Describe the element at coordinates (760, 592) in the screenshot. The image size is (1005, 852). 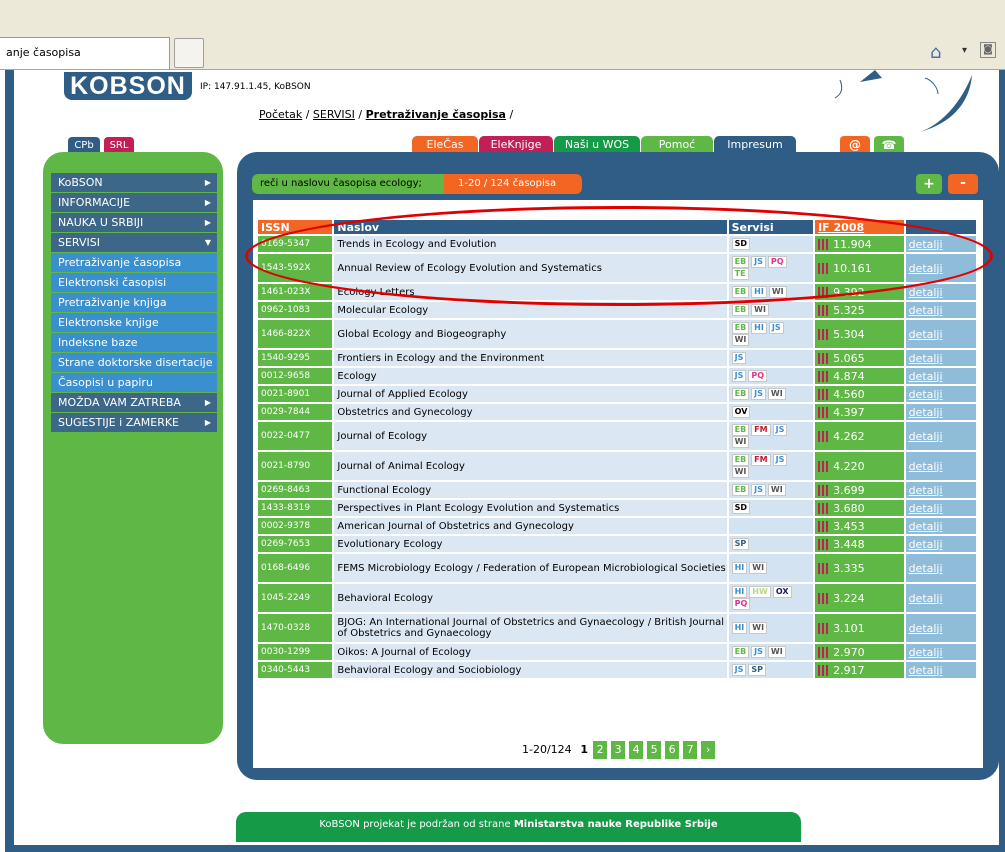
I see `service-badge: HW` at that location.